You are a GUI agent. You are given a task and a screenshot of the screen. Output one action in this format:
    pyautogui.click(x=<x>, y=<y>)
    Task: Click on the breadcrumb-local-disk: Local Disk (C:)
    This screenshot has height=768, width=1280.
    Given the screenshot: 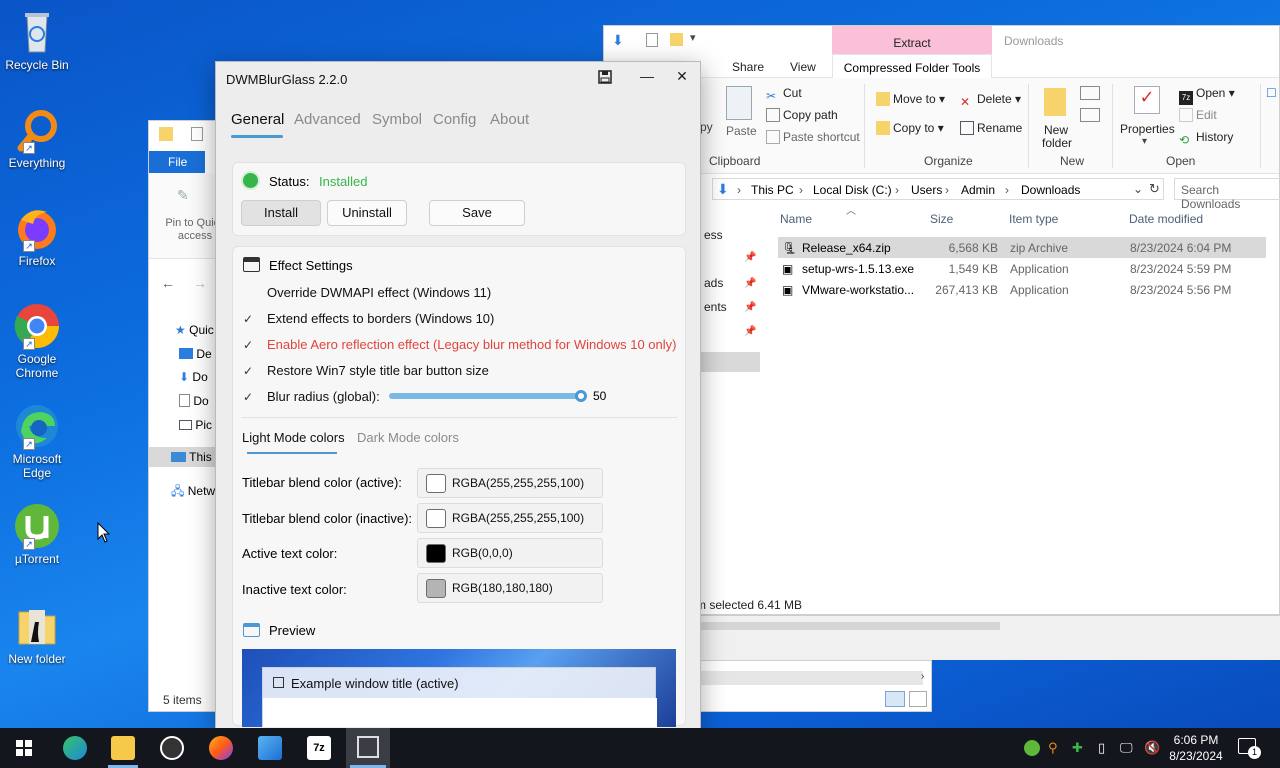 What is the action you would take?
    pyautogui.click(x=852, y=190)
    